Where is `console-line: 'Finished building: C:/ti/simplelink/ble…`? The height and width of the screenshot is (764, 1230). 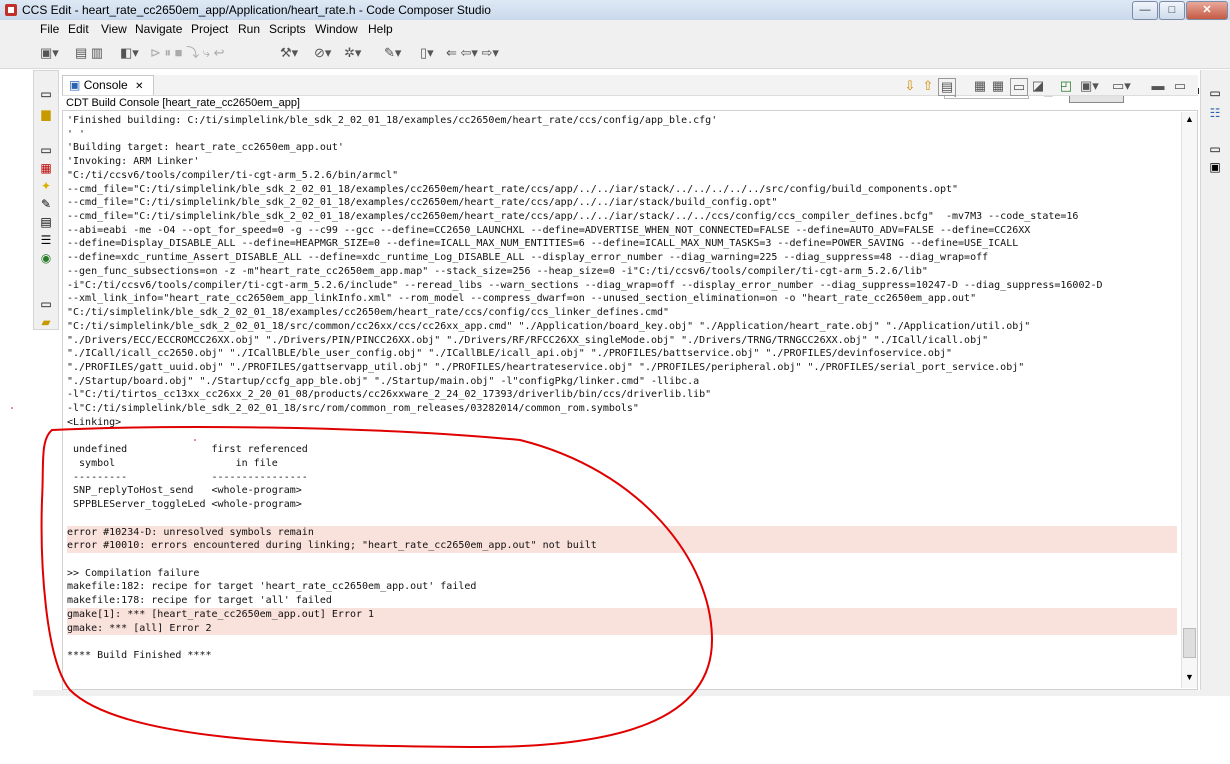
console-line: 'Finished building: C:/ti/simplelink/ble… is located at coordinates (392, 120).